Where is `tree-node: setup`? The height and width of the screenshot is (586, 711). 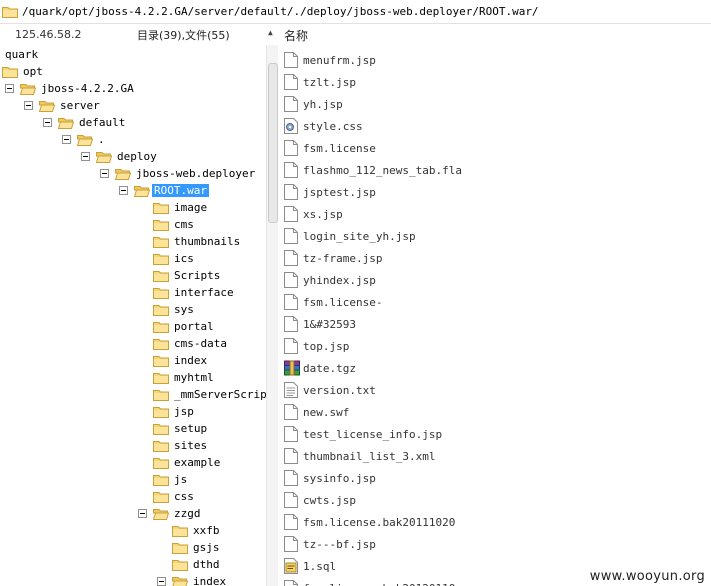
tree-node: setup is located at coordinates (133, 429).